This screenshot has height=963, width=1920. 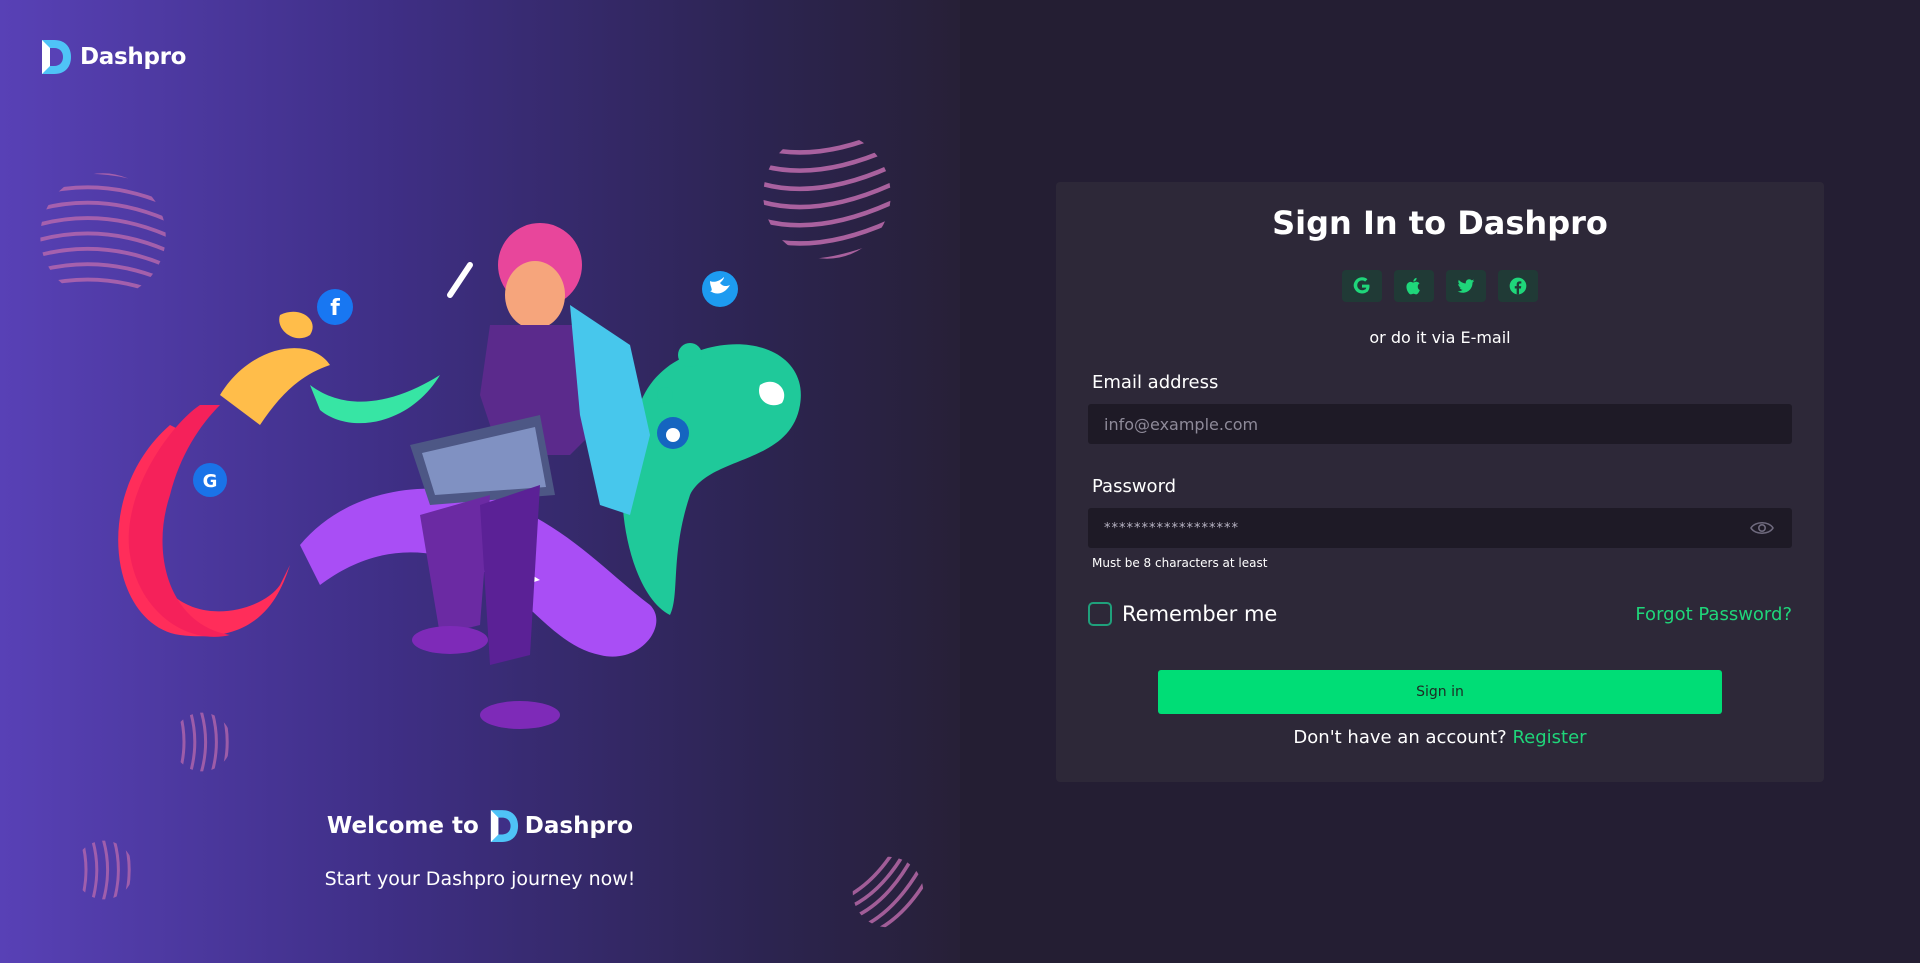 I want to click on password-value: ******************, so click(x=1171, y=528).